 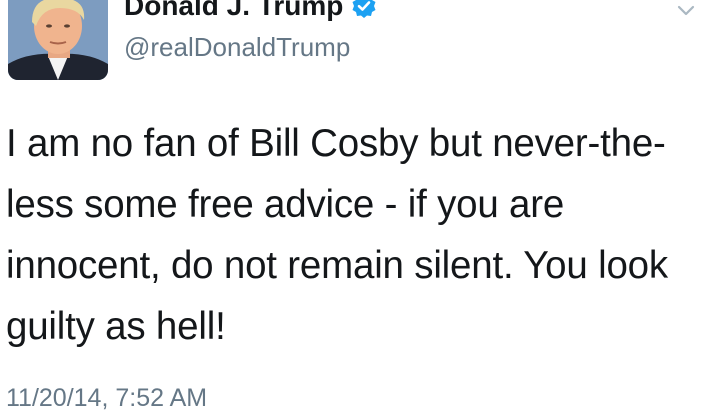 What do you see at coordinates (106, 398) in the screenshot?
I see `tweet-timestamp: 11/20/14, 7:52 AM` at bounding box center [106, 398].